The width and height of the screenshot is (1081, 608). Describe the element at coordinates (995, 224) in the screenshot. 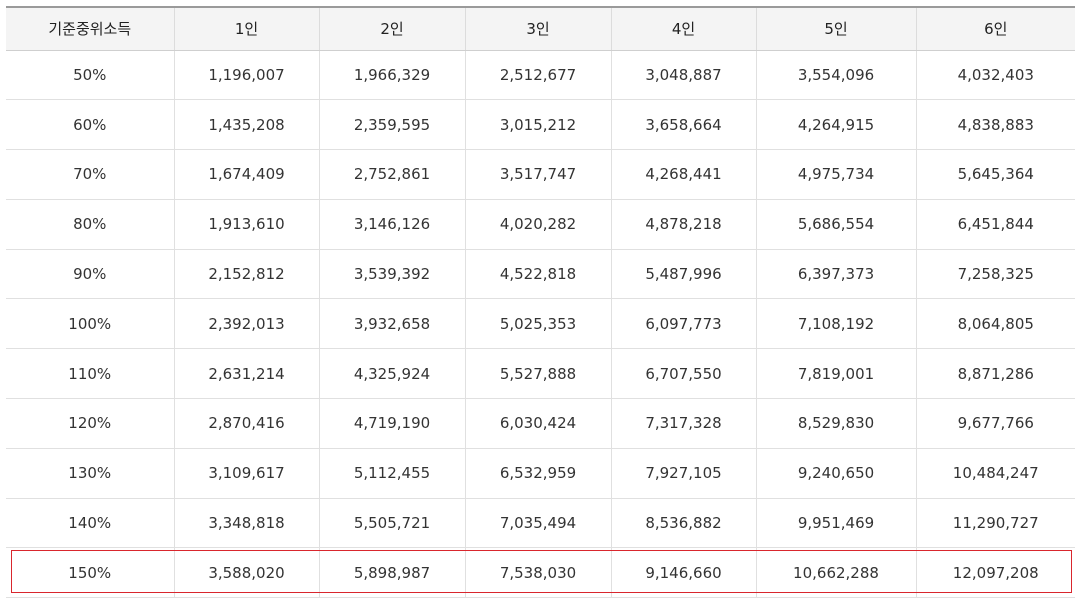

I see `amount-cell: 6,451,844` at that location.